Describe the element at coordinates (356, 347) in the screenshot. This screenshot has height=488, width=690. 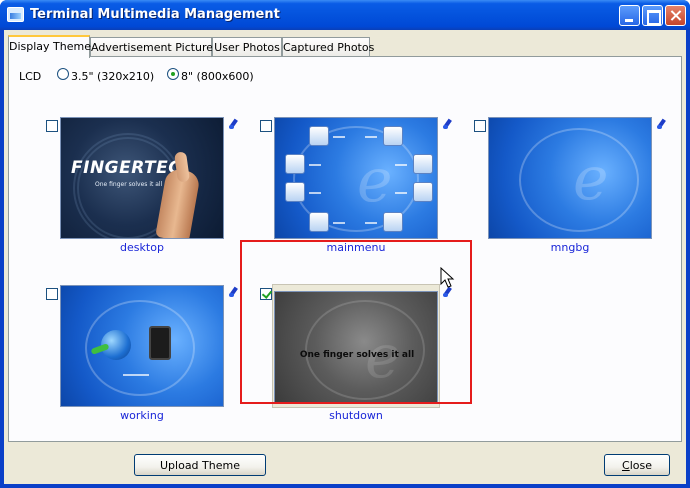
I see `theme-thumbnail-shutdown: e One finger solves it all` at that location.